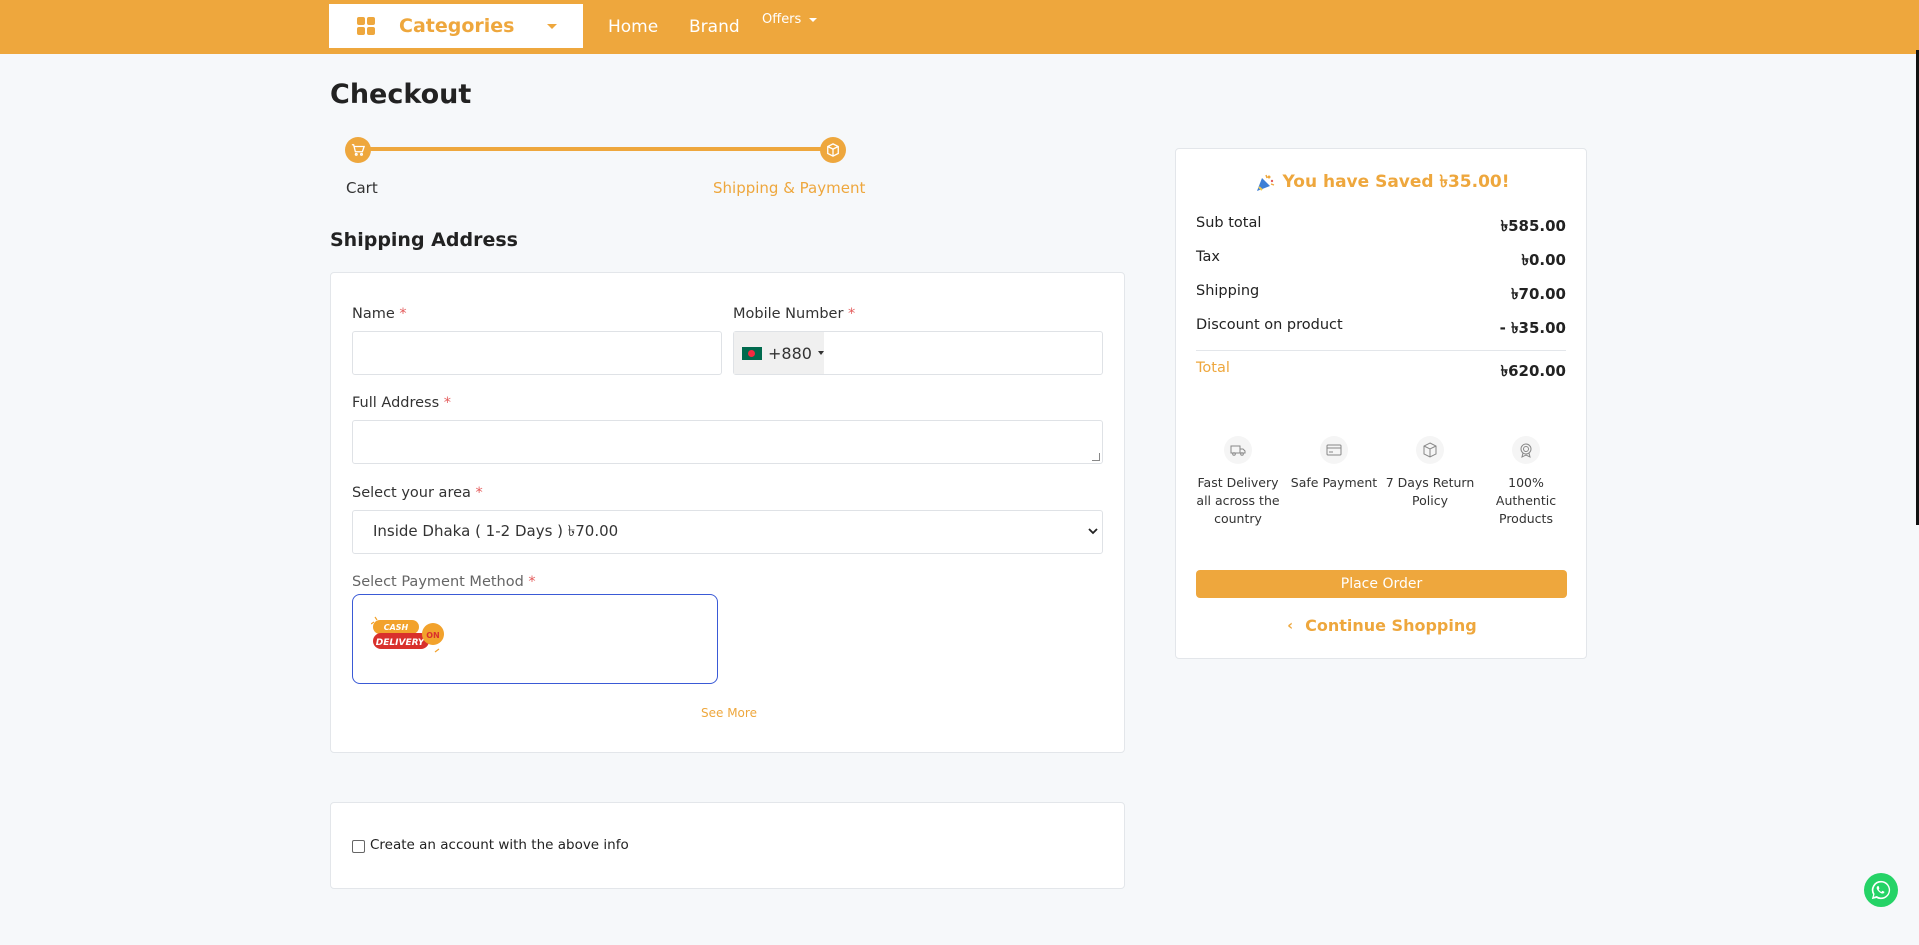  What do you see at coordinates (595, 149) in the screenshot?
I see `progress-line` at bounding box center [595, 149].